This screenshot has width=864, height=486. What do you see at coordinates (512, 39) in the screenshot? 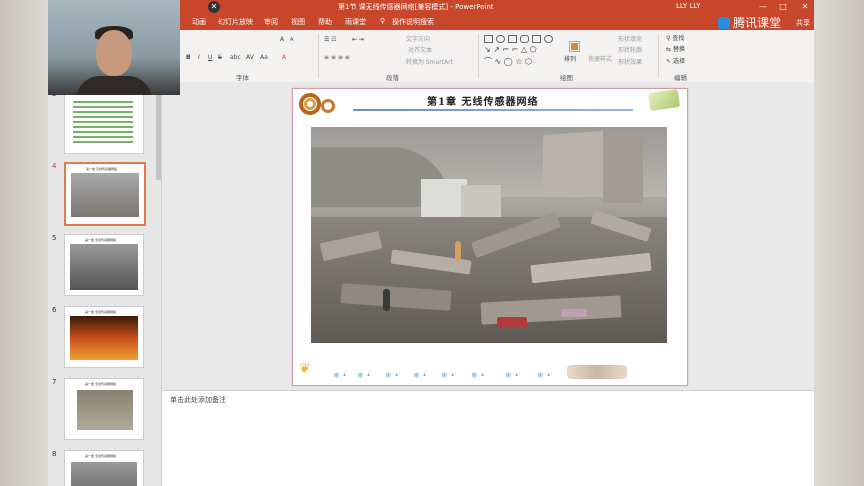
I see `textbox-shape-icon` at bounding box center [512, 39].